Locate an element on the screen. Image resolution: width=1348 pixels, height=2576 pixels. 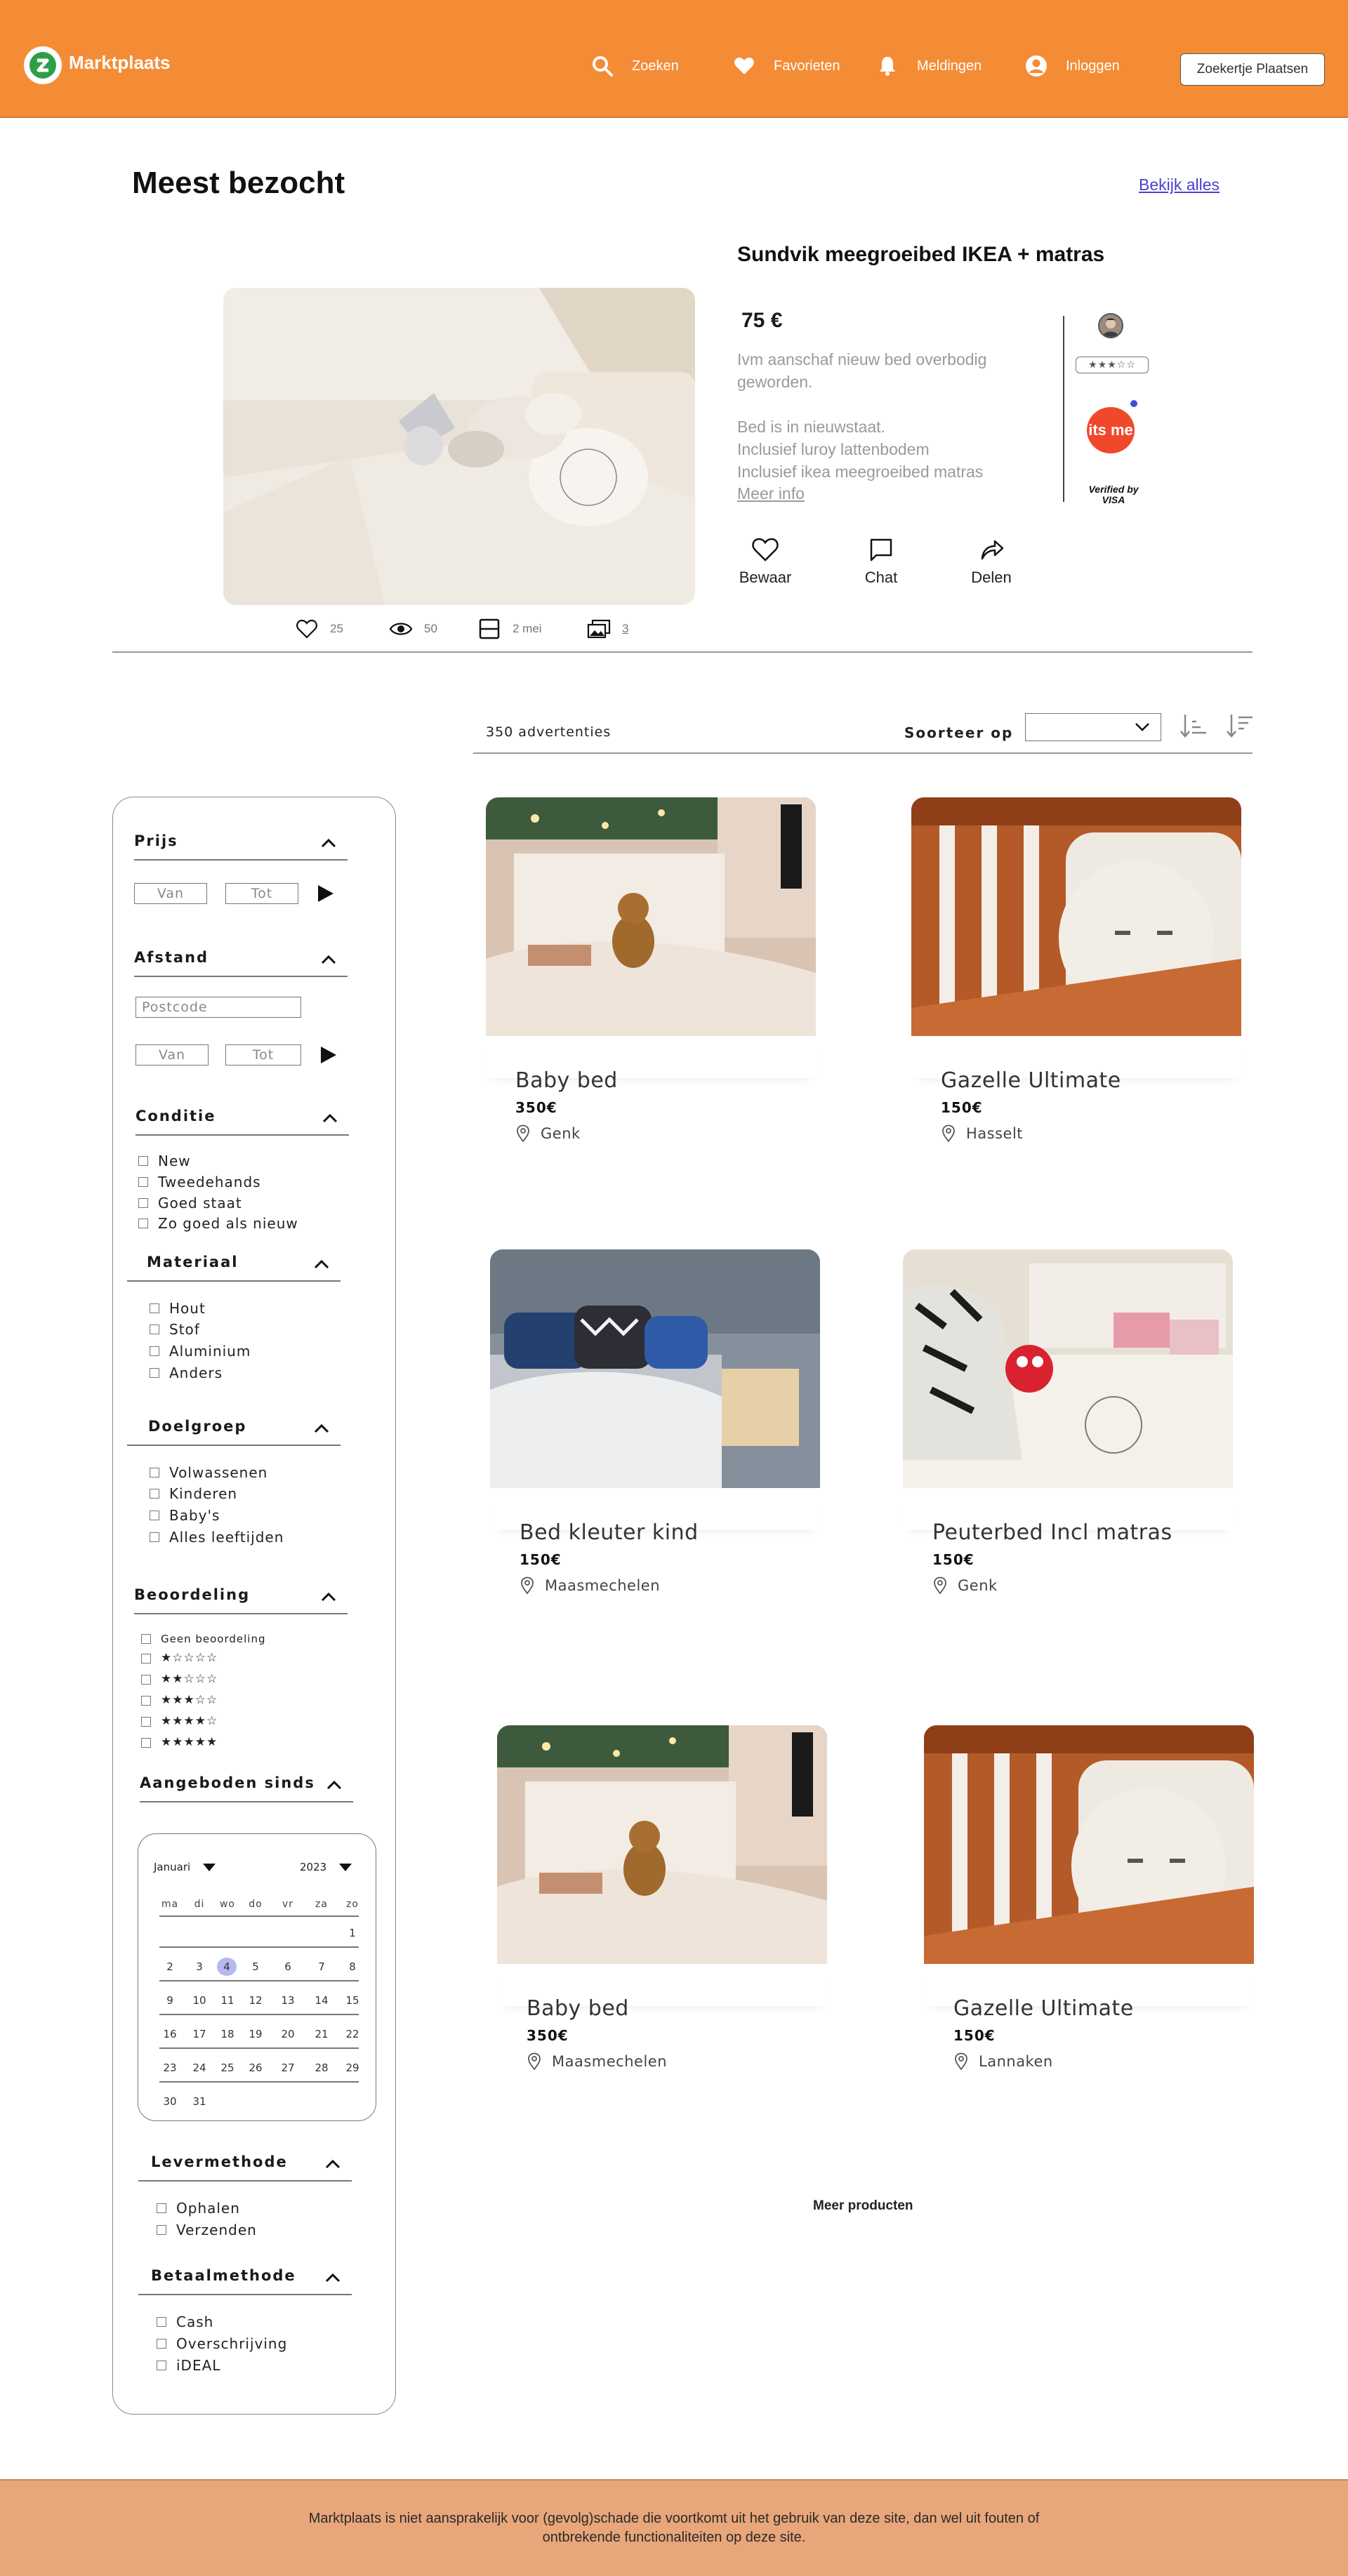
material-option: Anders is located at coordinates (186, 1373).